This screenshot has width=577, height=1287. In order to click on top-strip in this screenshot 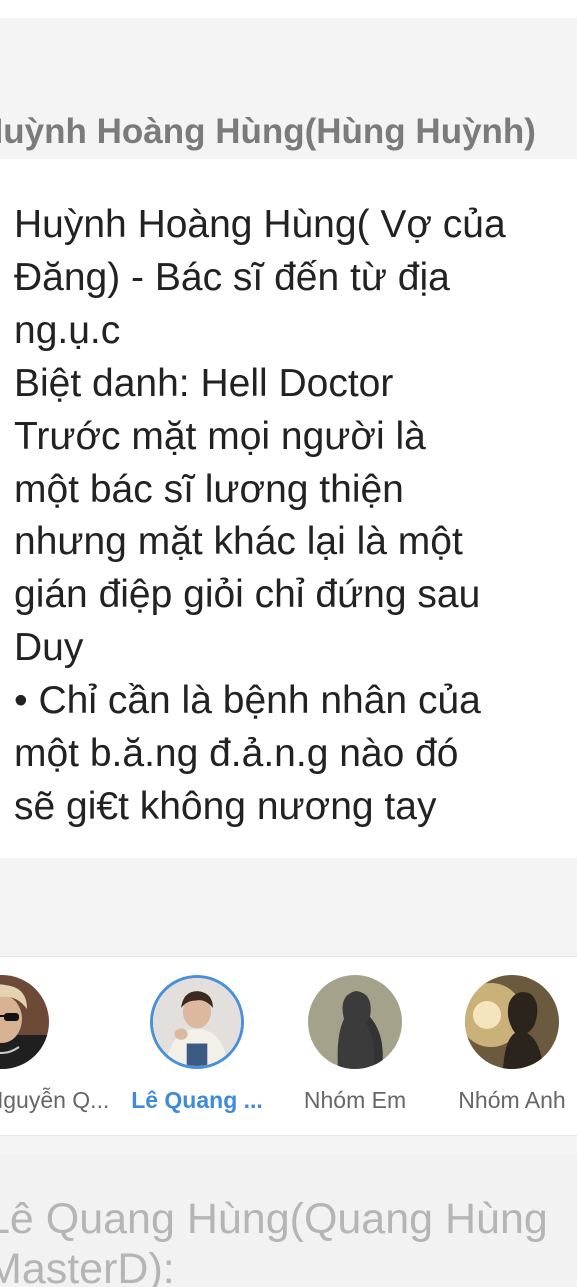, I will do `click(288, 9)`.